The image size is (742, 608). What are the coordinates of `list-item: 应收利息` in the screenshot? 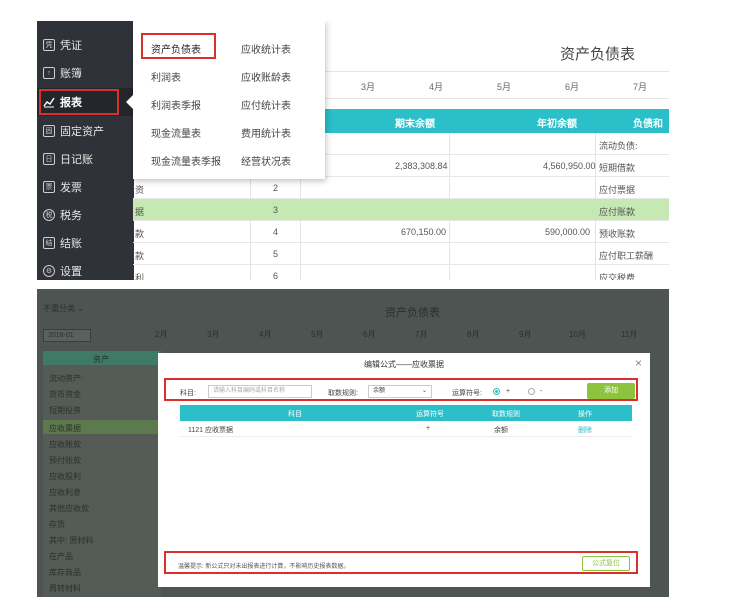 It's located at (65, 492).